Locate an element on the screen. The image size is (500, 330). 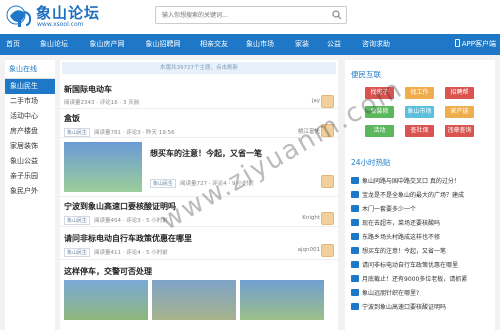
services-title: 便民互联 is located at coordinates (366, 74).